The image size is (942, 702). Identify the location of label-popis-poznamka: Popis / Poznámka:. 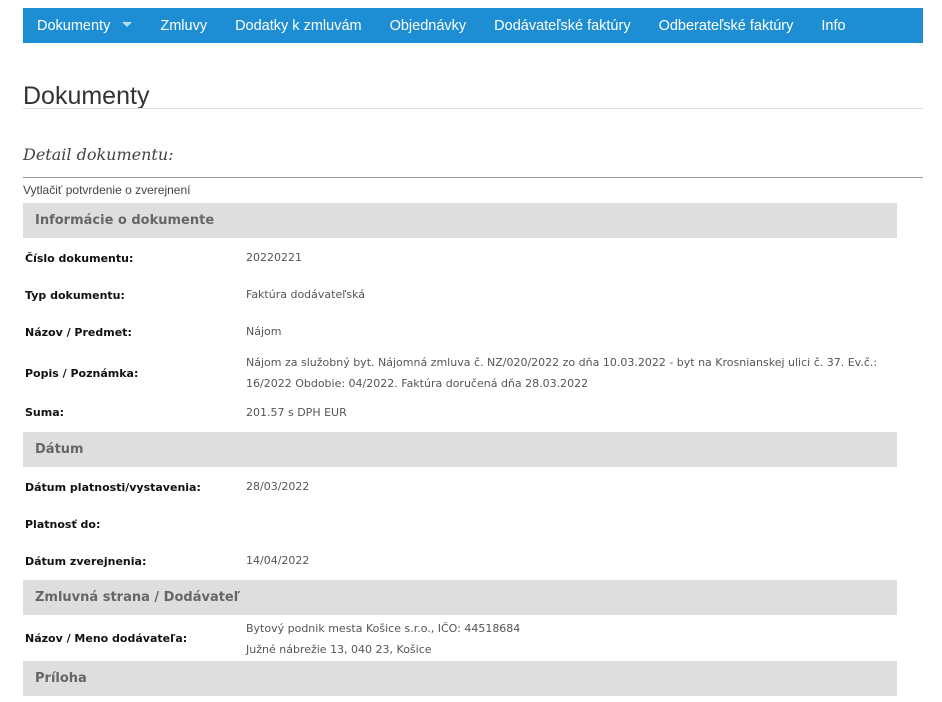
(82, 373).